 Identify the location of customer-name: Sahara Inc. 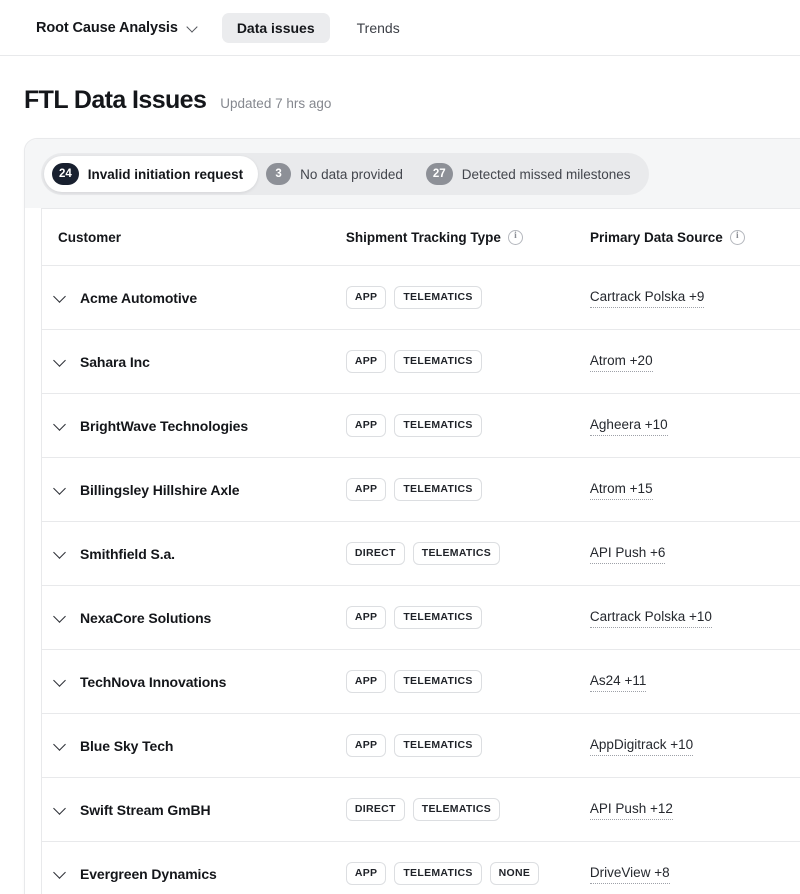
(115, 361).